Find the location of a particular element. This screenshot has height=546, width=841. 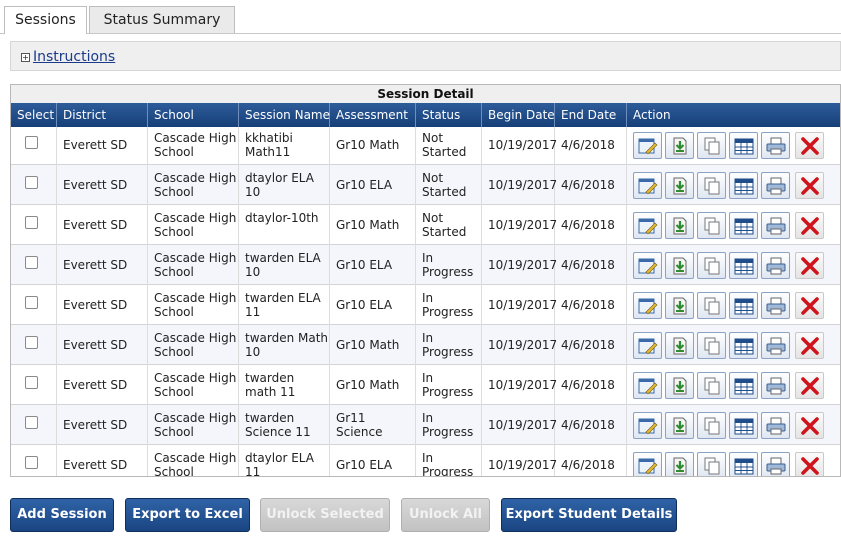

school-cell: Cascade High School is located at coordinates (193, 345).